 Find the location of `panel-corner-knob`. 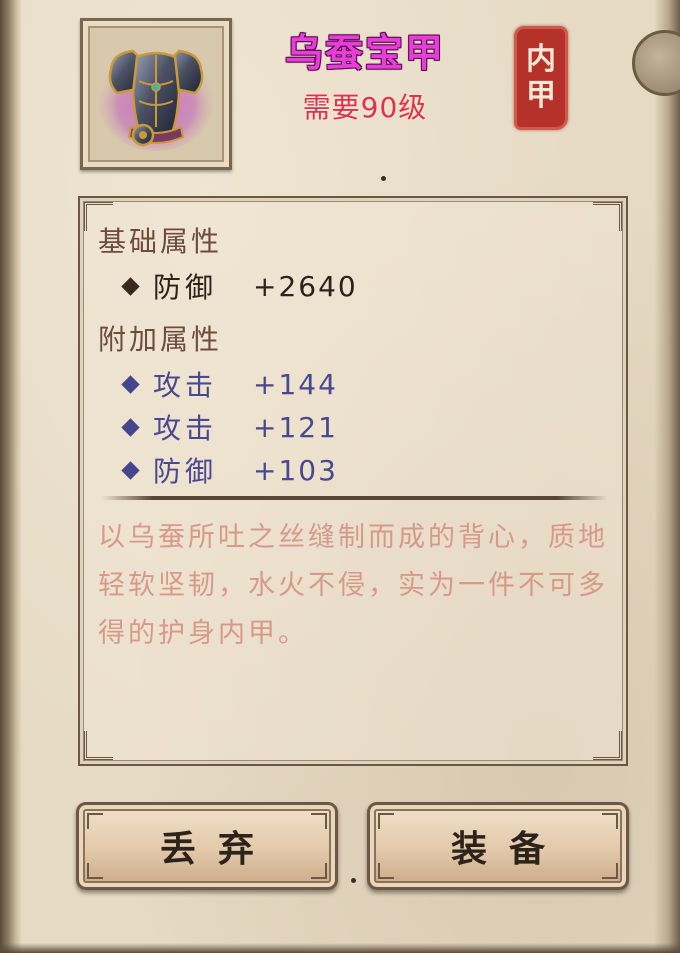

panel-corner-knob is located at coordinates (656, 63).